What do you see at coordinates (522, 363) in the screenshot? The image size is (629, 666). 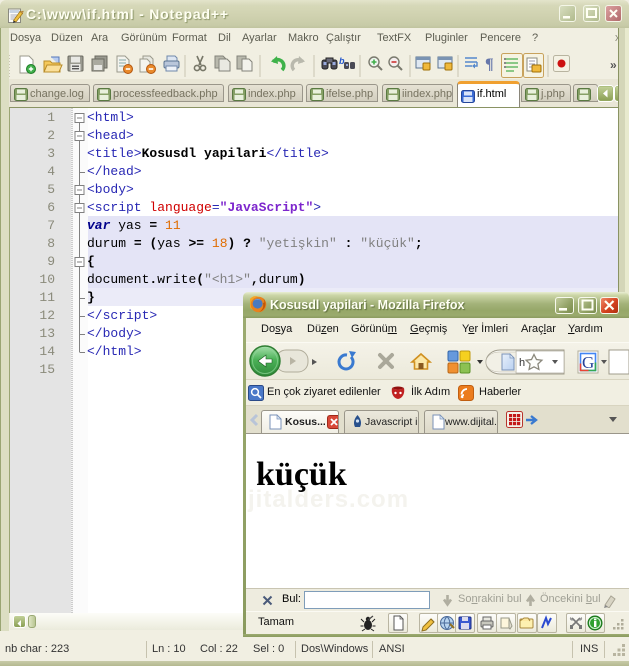 I see `svg-text: h` at bounding box center [522, 363].